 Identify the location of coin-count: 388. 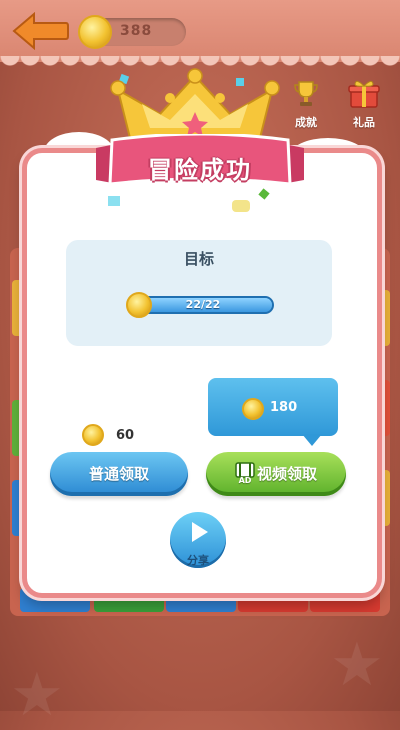
(136, 31).